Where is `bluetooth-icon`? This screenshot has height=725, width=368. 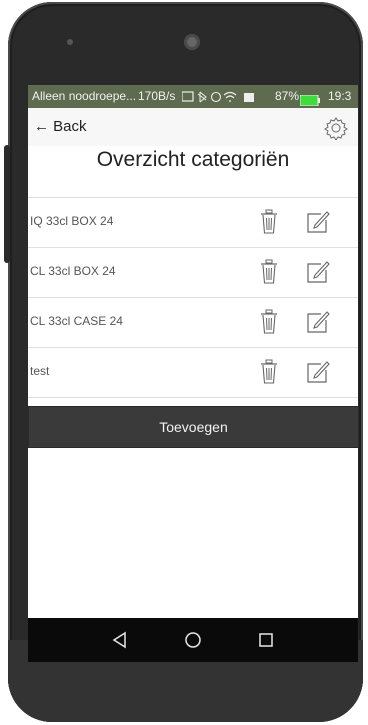 bluetooth-icon is located at coordinates (202, 97).